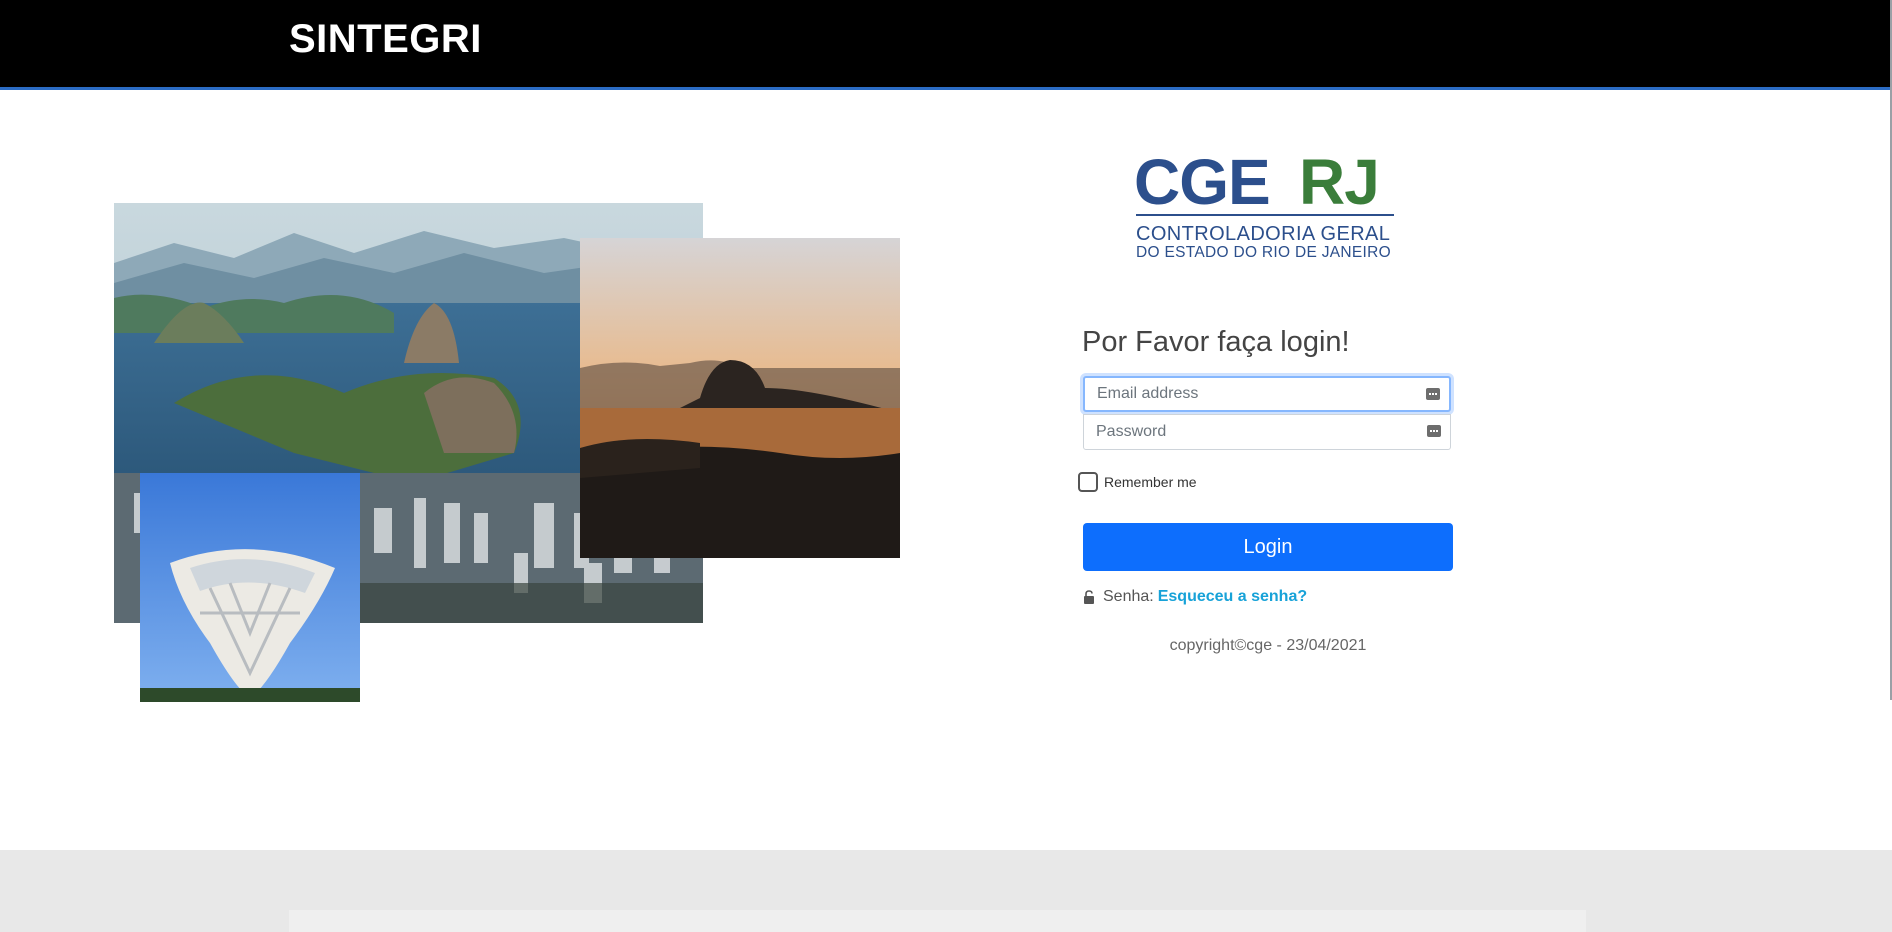  Describe the element at coordinates (250, 587) in the screenshot. I see `museum-of-tomorrow-photo` at that location.